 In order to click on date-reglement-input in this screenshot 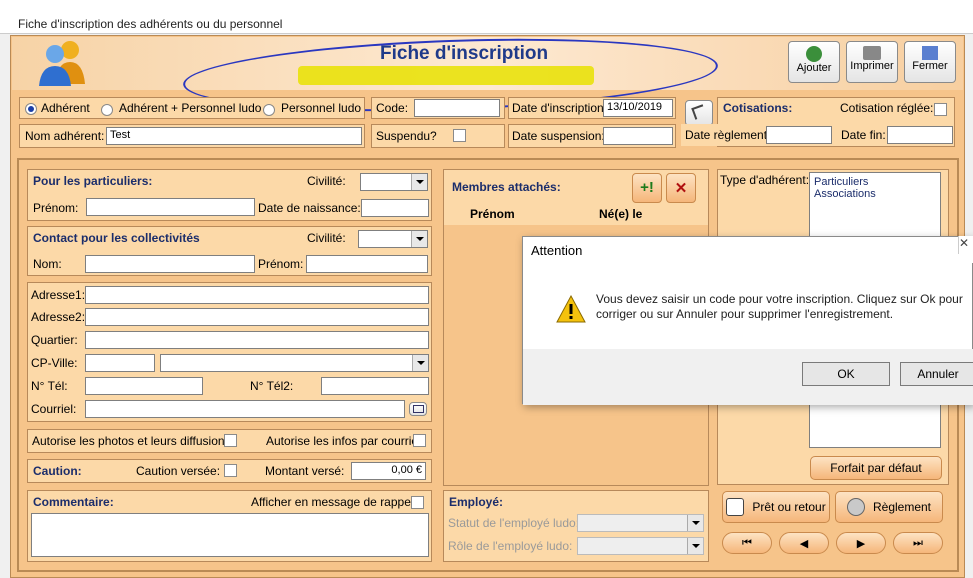, I will do `click(799, 135)`.